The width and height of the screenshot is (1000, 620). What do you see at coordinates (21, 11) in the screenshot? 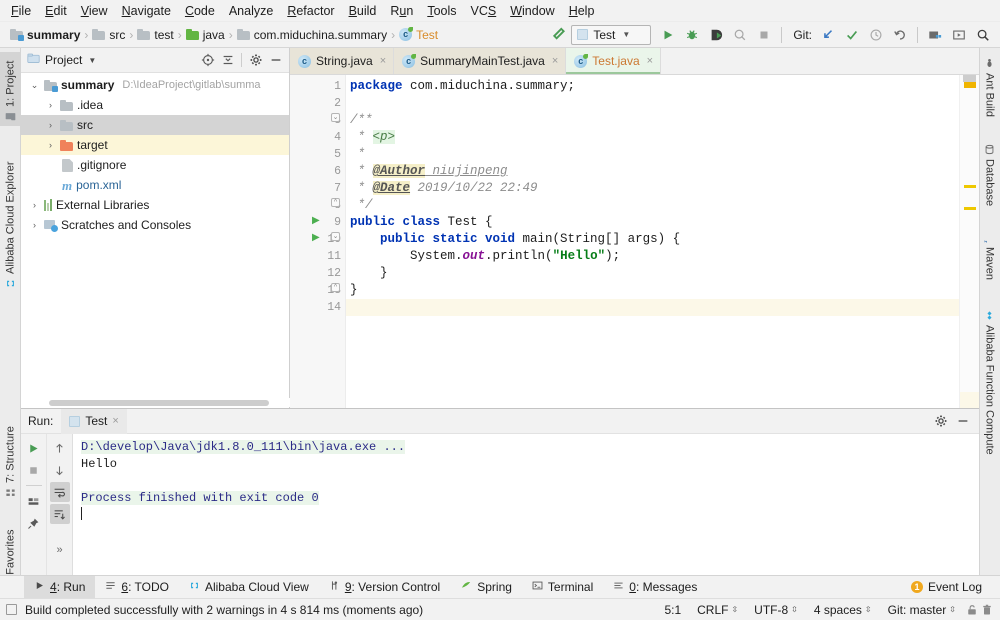
I see `menu-file: File` at bounding box center [21, 11].